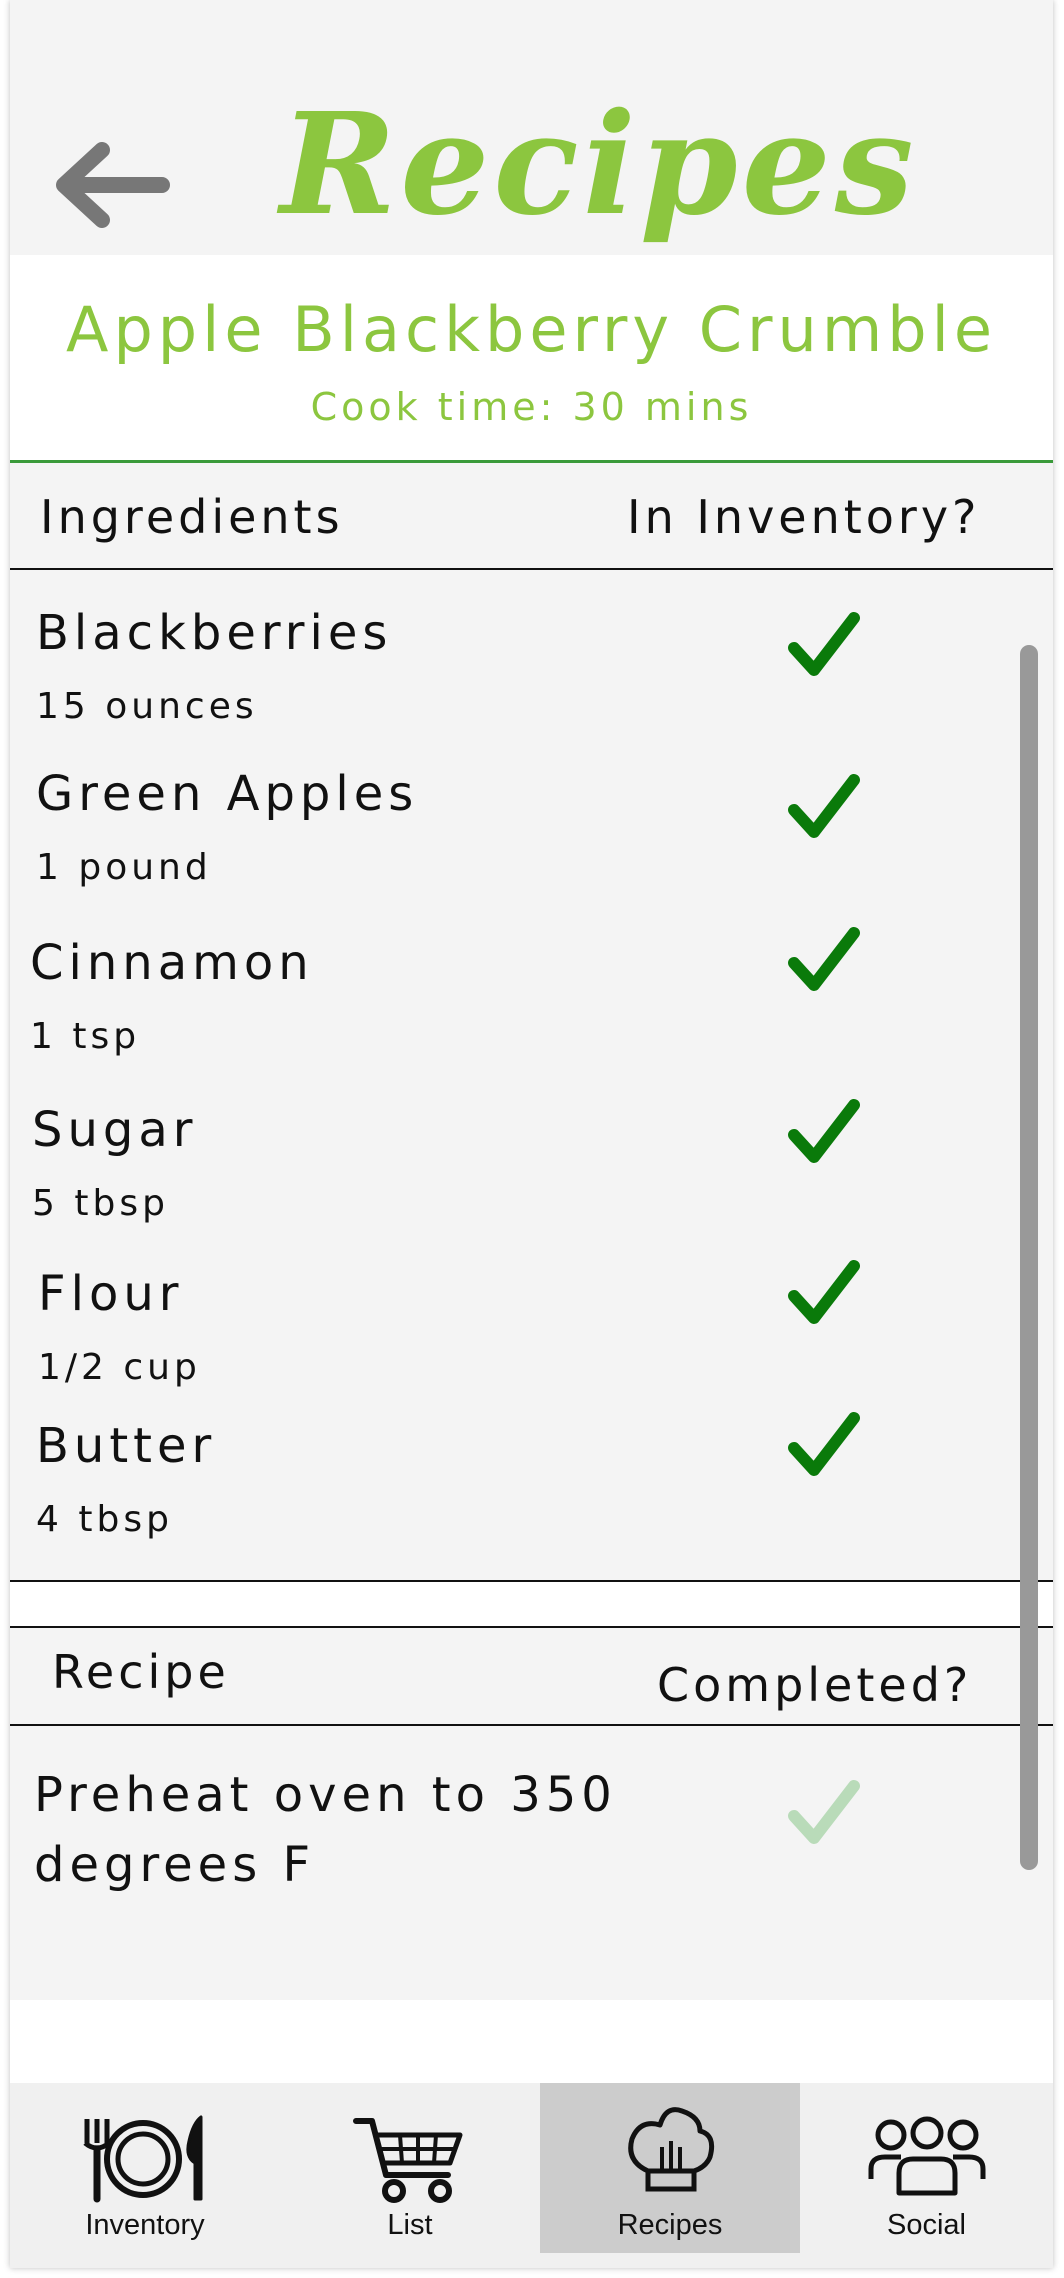  What do you see at coordinates (325, 1830) in the screenshot?
I see `step-text: Preheat oven to 350 degrees F` at bounding box center [325, 1830].